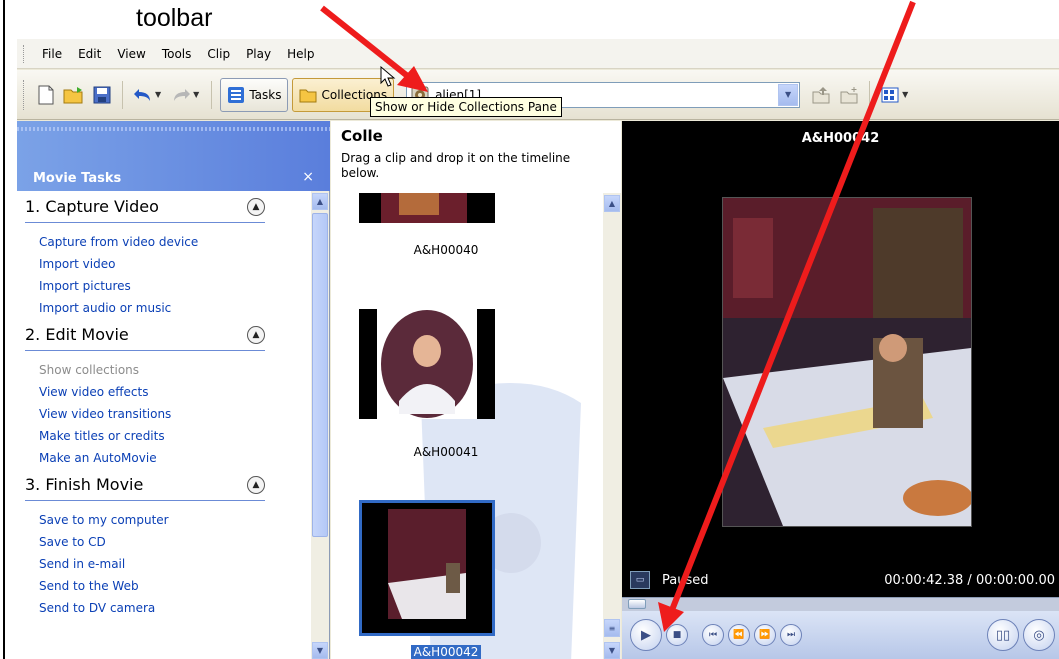 Image resolution: width=1059 pixels, height=659 pixels. I want to click on tasks-button: Tasks, so click(254, 94).